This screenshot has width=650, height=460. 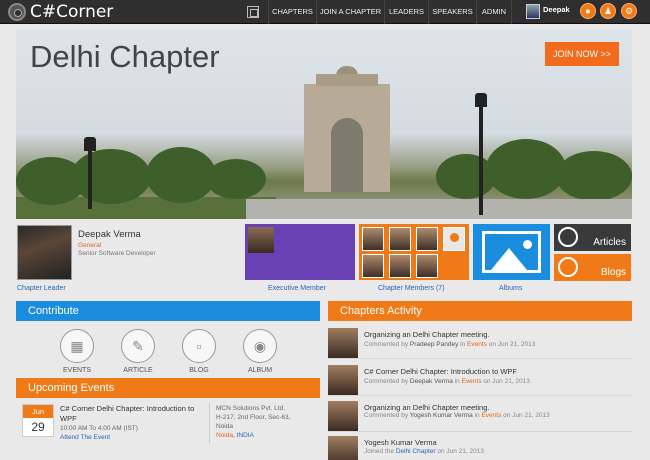 I want to click on nav-admin: ADMIN, so click(x=494, y=12).